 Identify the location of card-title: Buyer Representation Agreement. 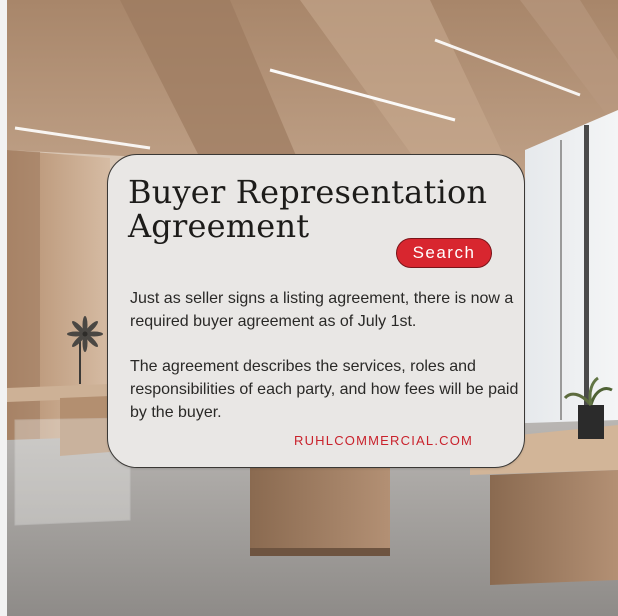
(307, 209).